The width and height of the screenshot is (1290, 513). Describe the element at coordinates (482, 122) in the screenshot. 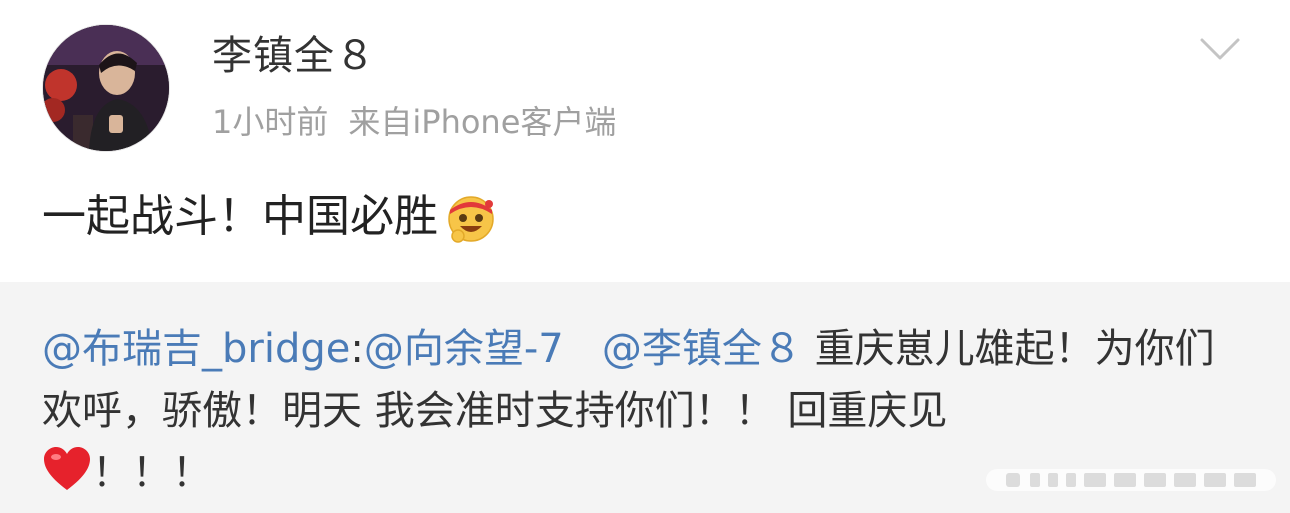

I see `post-source: 来自iPhone客户端` at that location.